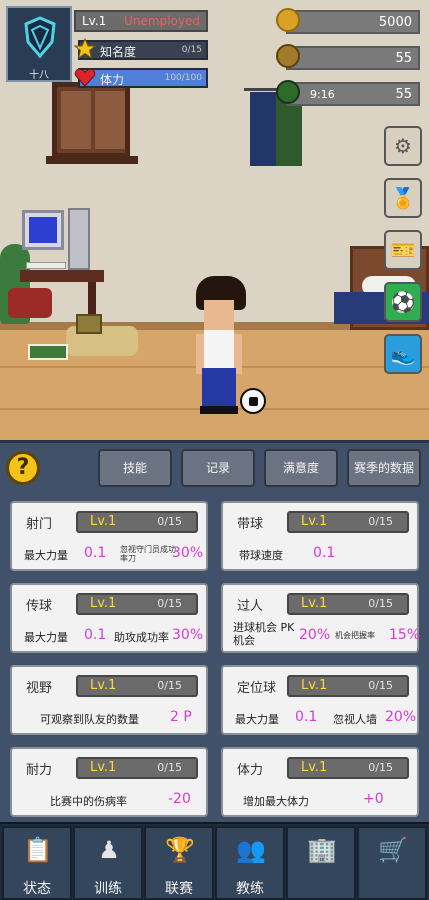 This screenshot has height=900, width=429. Describe the element at coordinates (405, 635) in the screenshot. I see `stat-value: 15%` at that location.